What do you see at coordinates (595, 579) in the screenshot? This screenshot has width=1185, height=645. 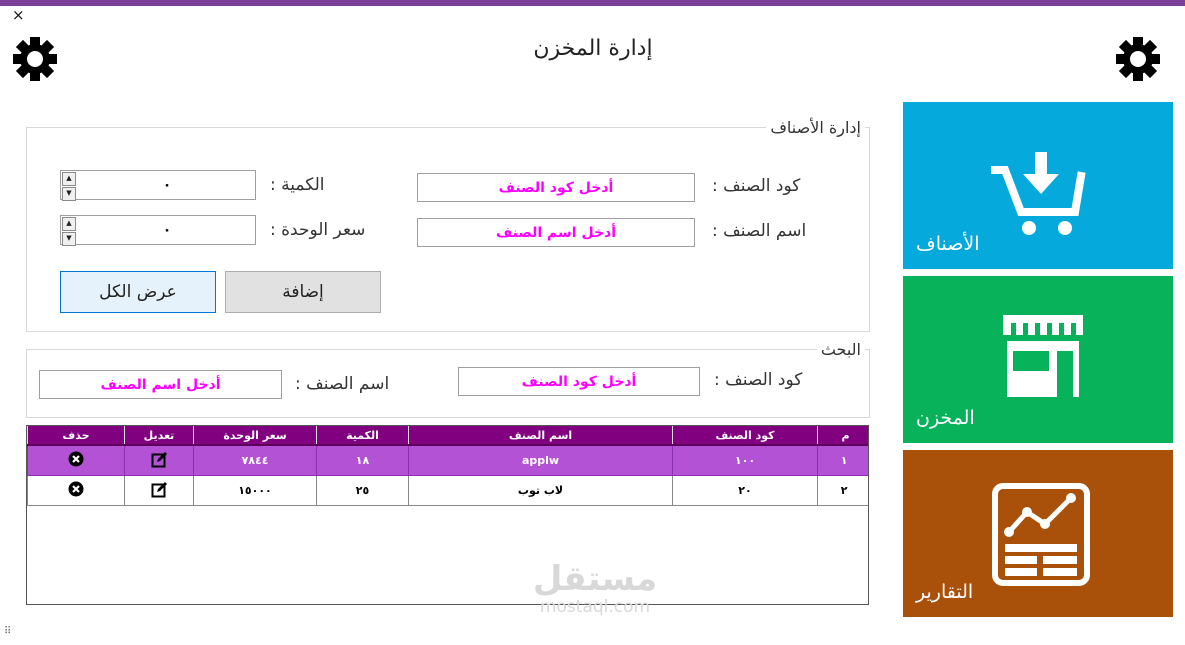 I see `watermark-arabic: مستقل` at bounding box center [595, 579].